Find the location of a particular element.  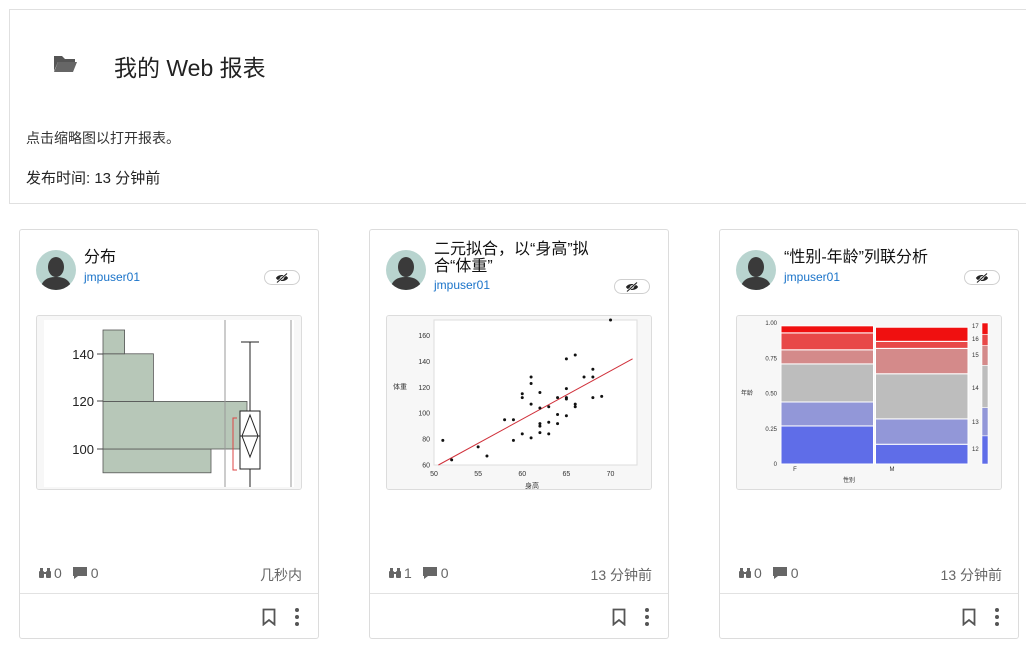

x-axis-label: 身高 is located at coordinates (532, 485).